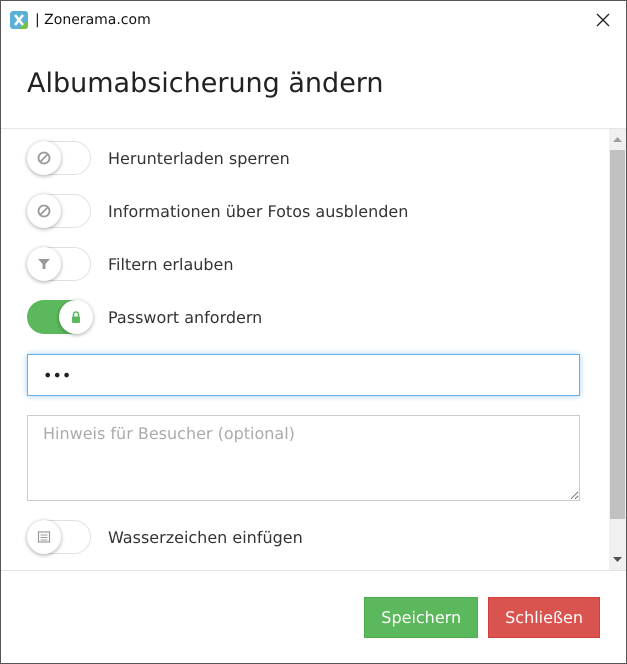 The image size is (627, 664). Describe the element at coordinates (76, 317) in the screenshot. I see `lock-icon` at that location.